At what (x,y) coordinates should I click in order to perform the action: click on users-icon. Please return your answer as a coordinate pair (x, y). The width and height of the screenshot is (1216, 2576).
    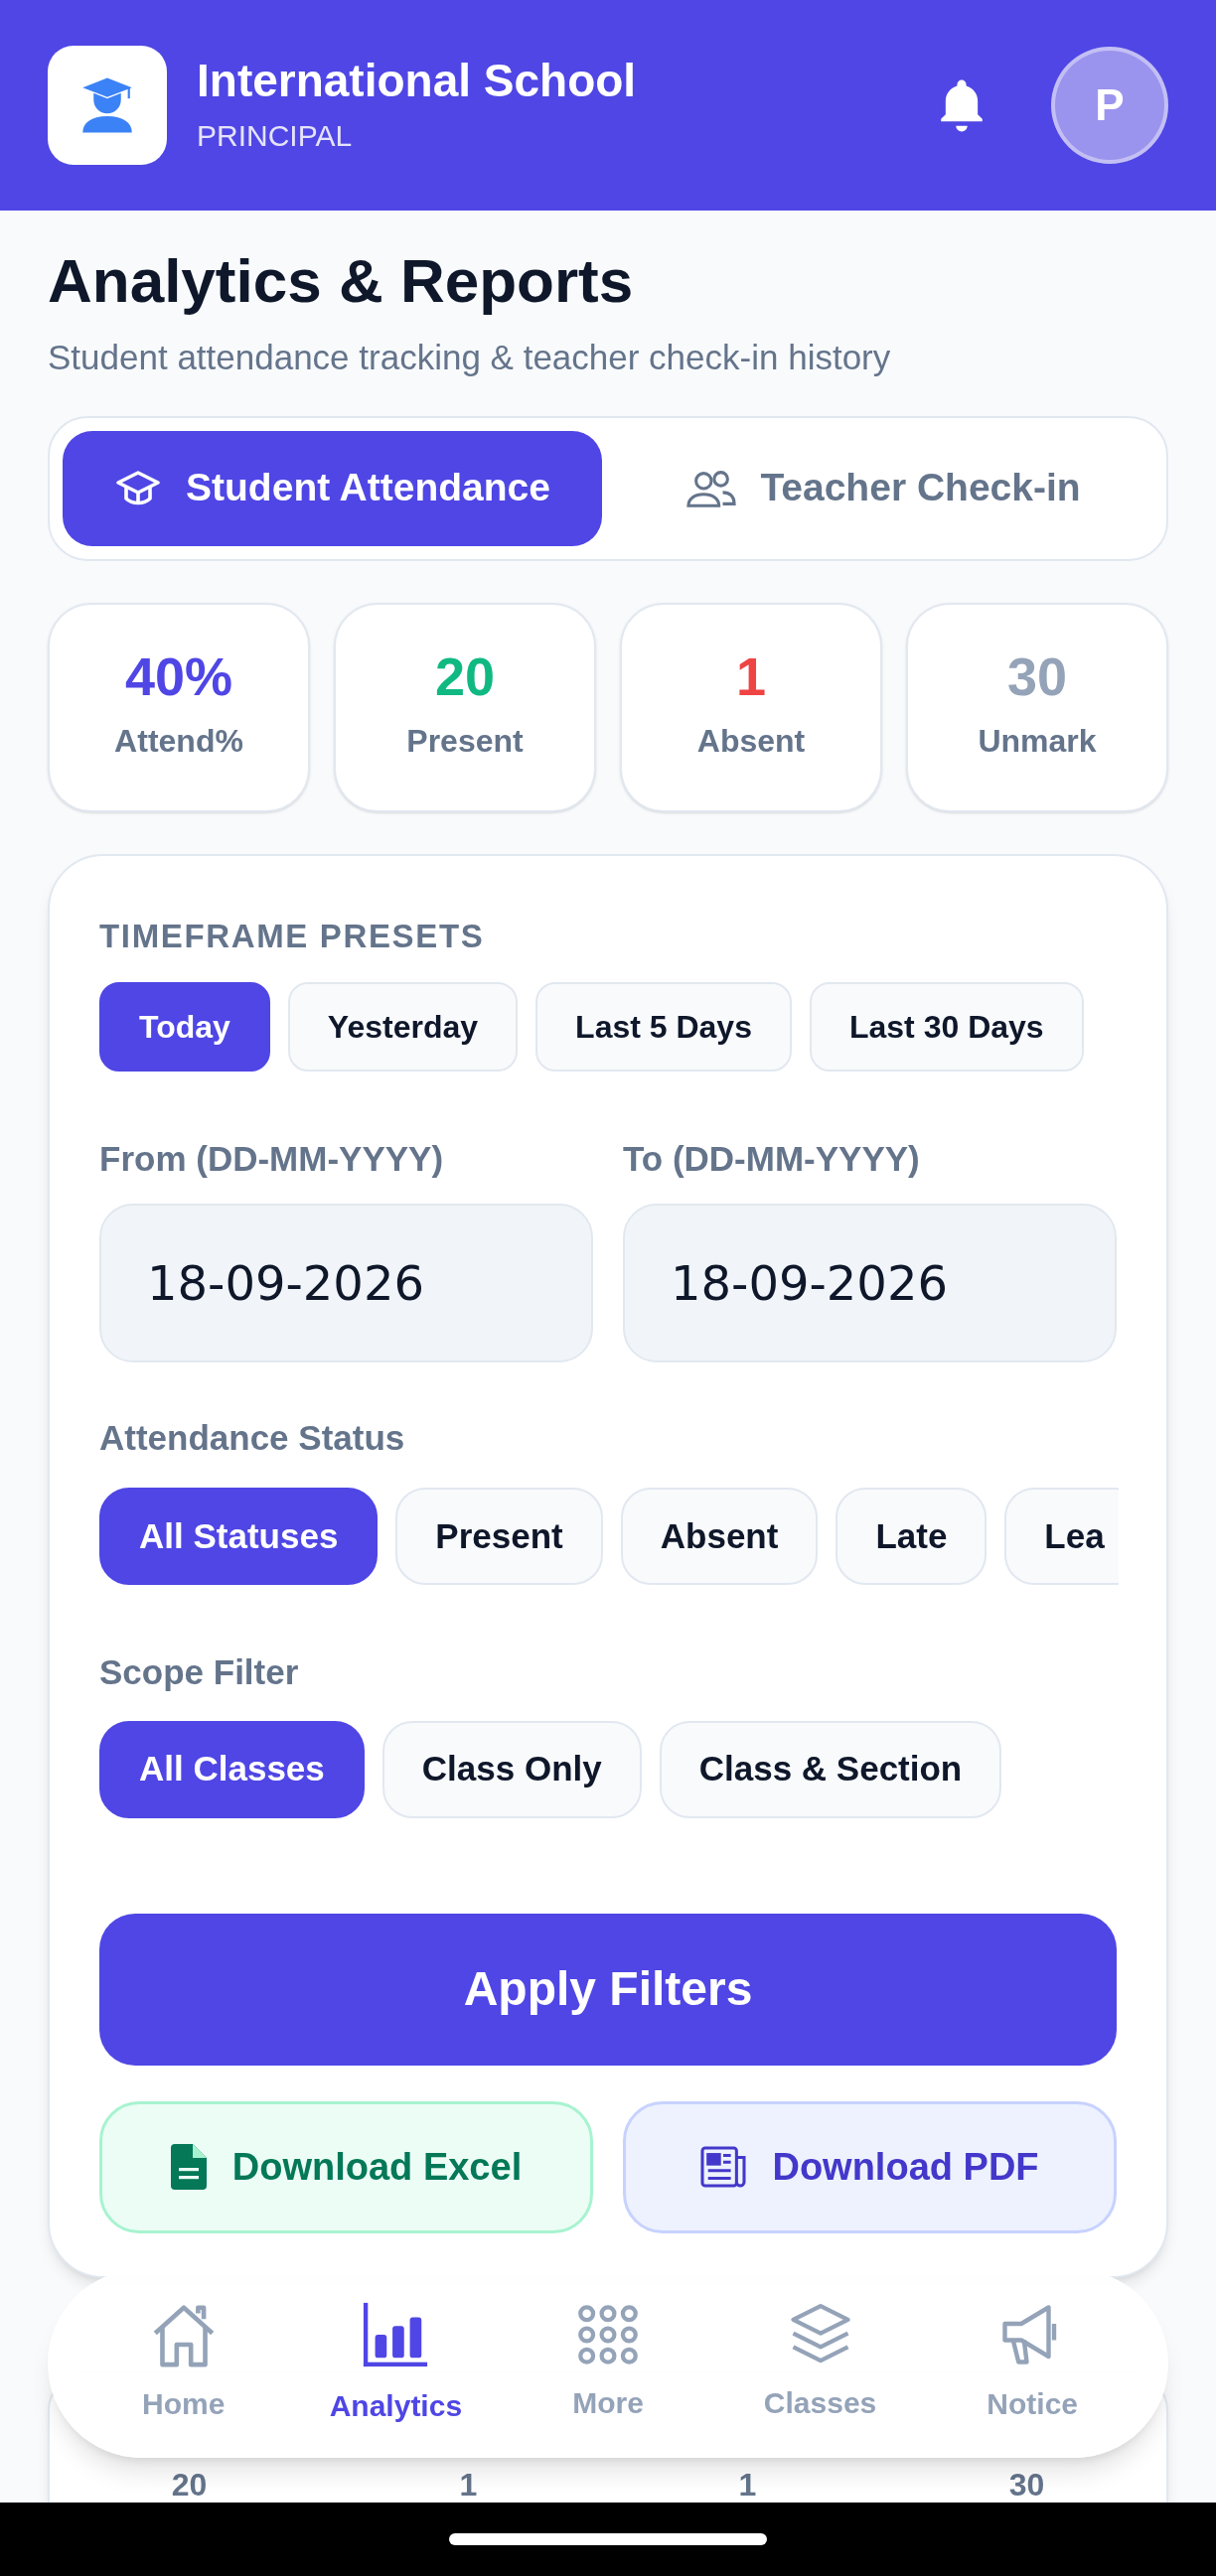
    Looking at the image, I should click on (711, 488).